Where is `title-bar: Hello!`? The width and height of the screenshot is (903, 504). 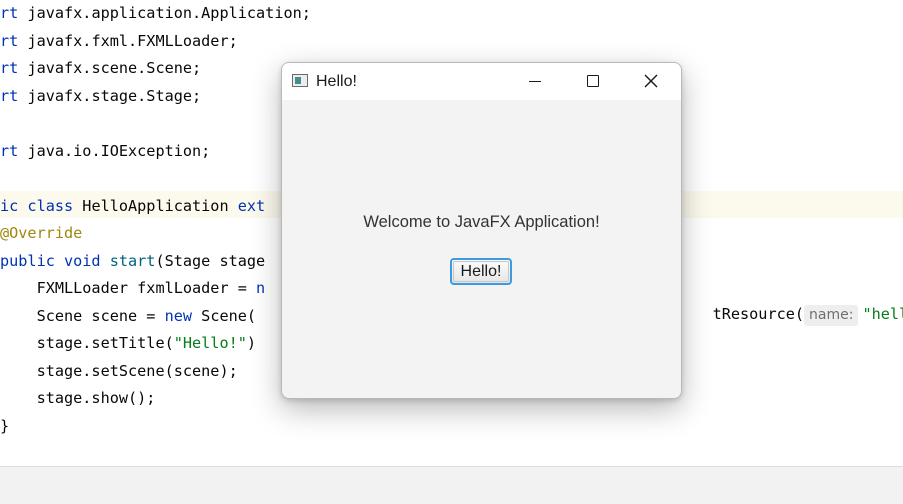
title-bar: Hello! is located at coordinates (481, 81).